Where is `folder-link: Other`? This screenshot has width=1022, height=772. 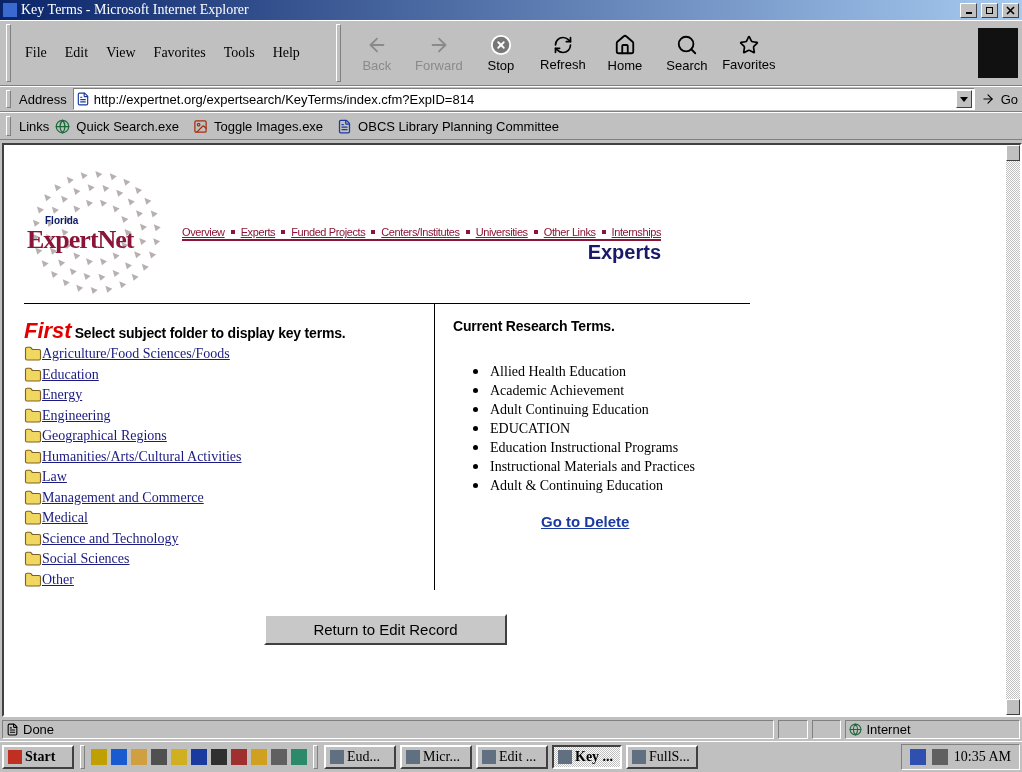 folder-link: Other is located at coordinates (58, 579).